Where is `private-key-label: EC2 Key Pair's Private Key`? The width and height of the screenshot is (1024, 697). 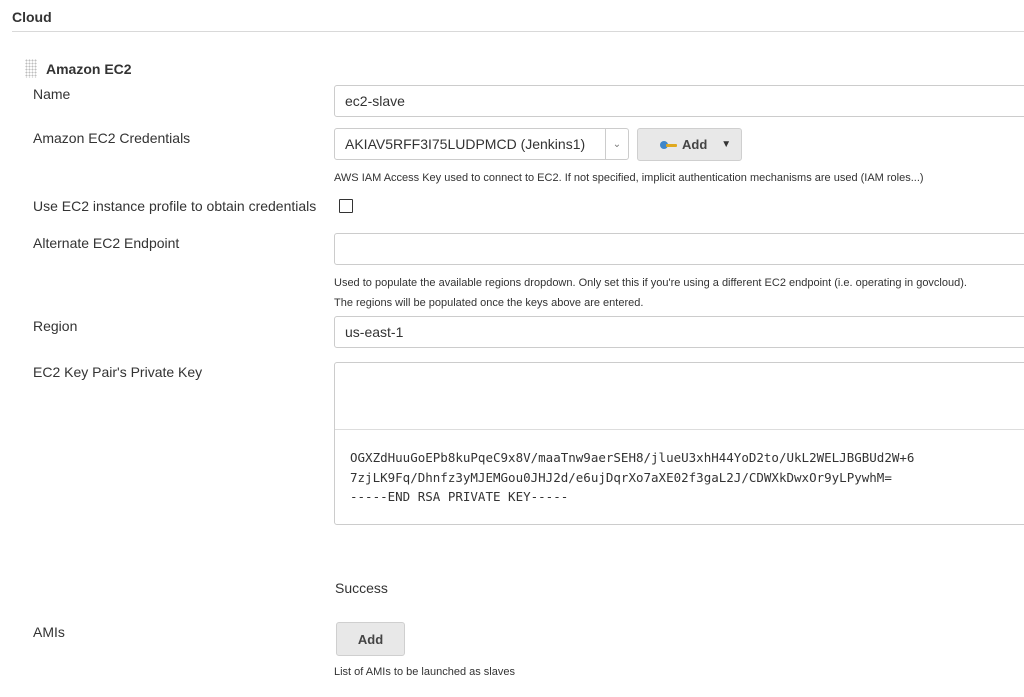 private-key-label: EC2 Key Pair's Private Key is located at coordinates (118, 372).